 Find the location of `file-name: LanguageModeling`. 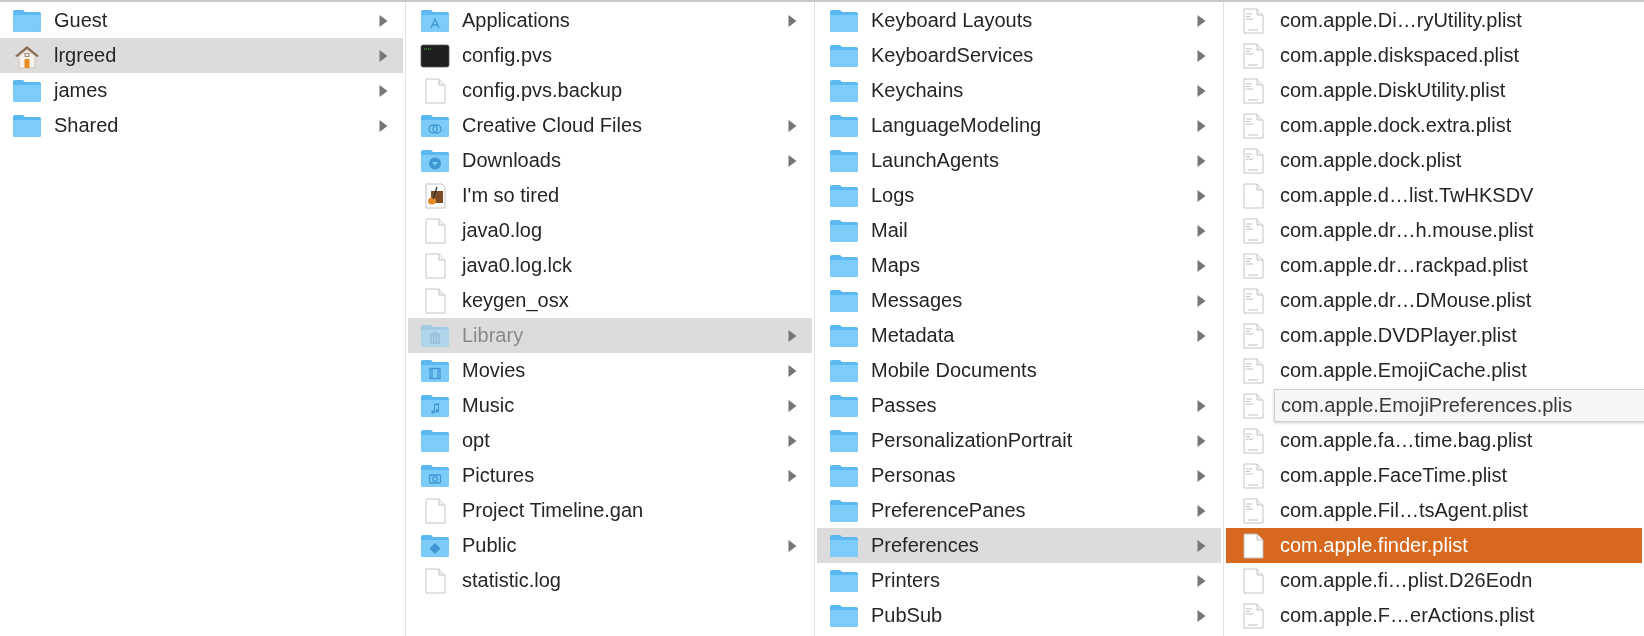

file-name: LanguageModeling is located at coordinates (957, 125).